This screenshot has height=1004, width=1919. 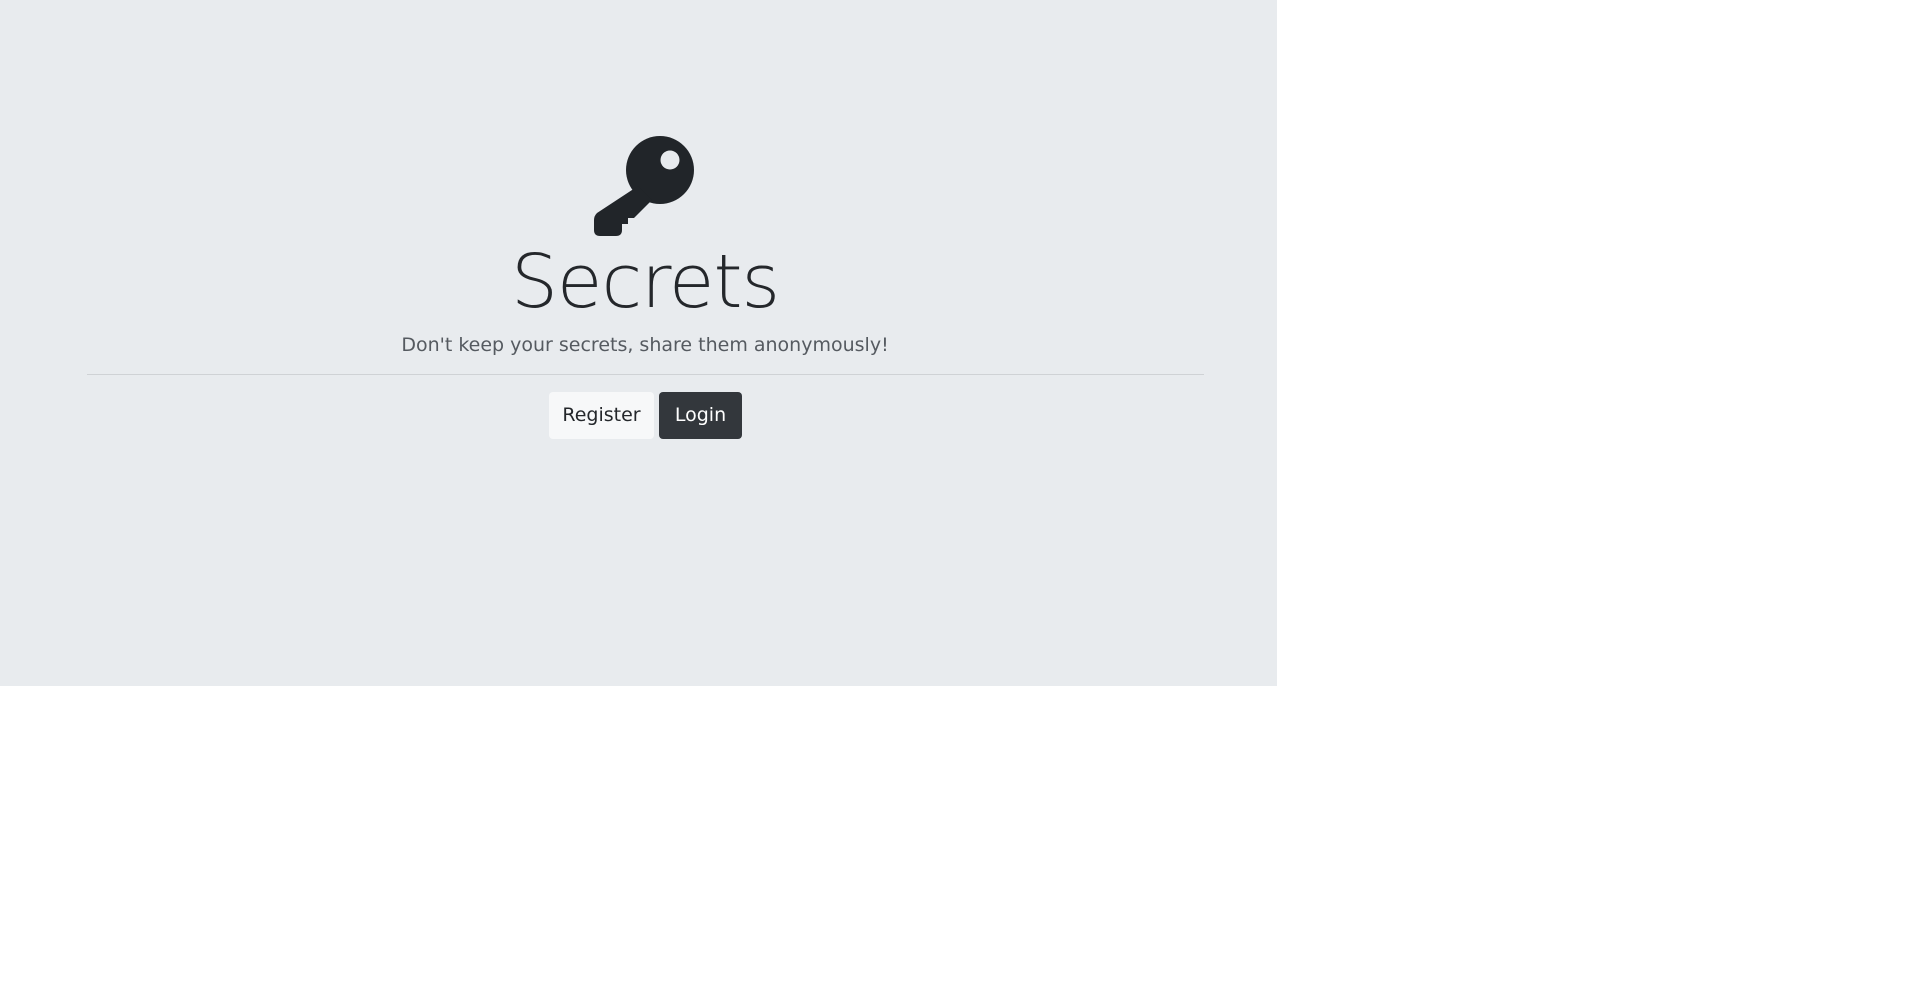 What do you see at coordinates (645, 374) in the screenshot?
I see `divider` at bounding box center [645, 374].